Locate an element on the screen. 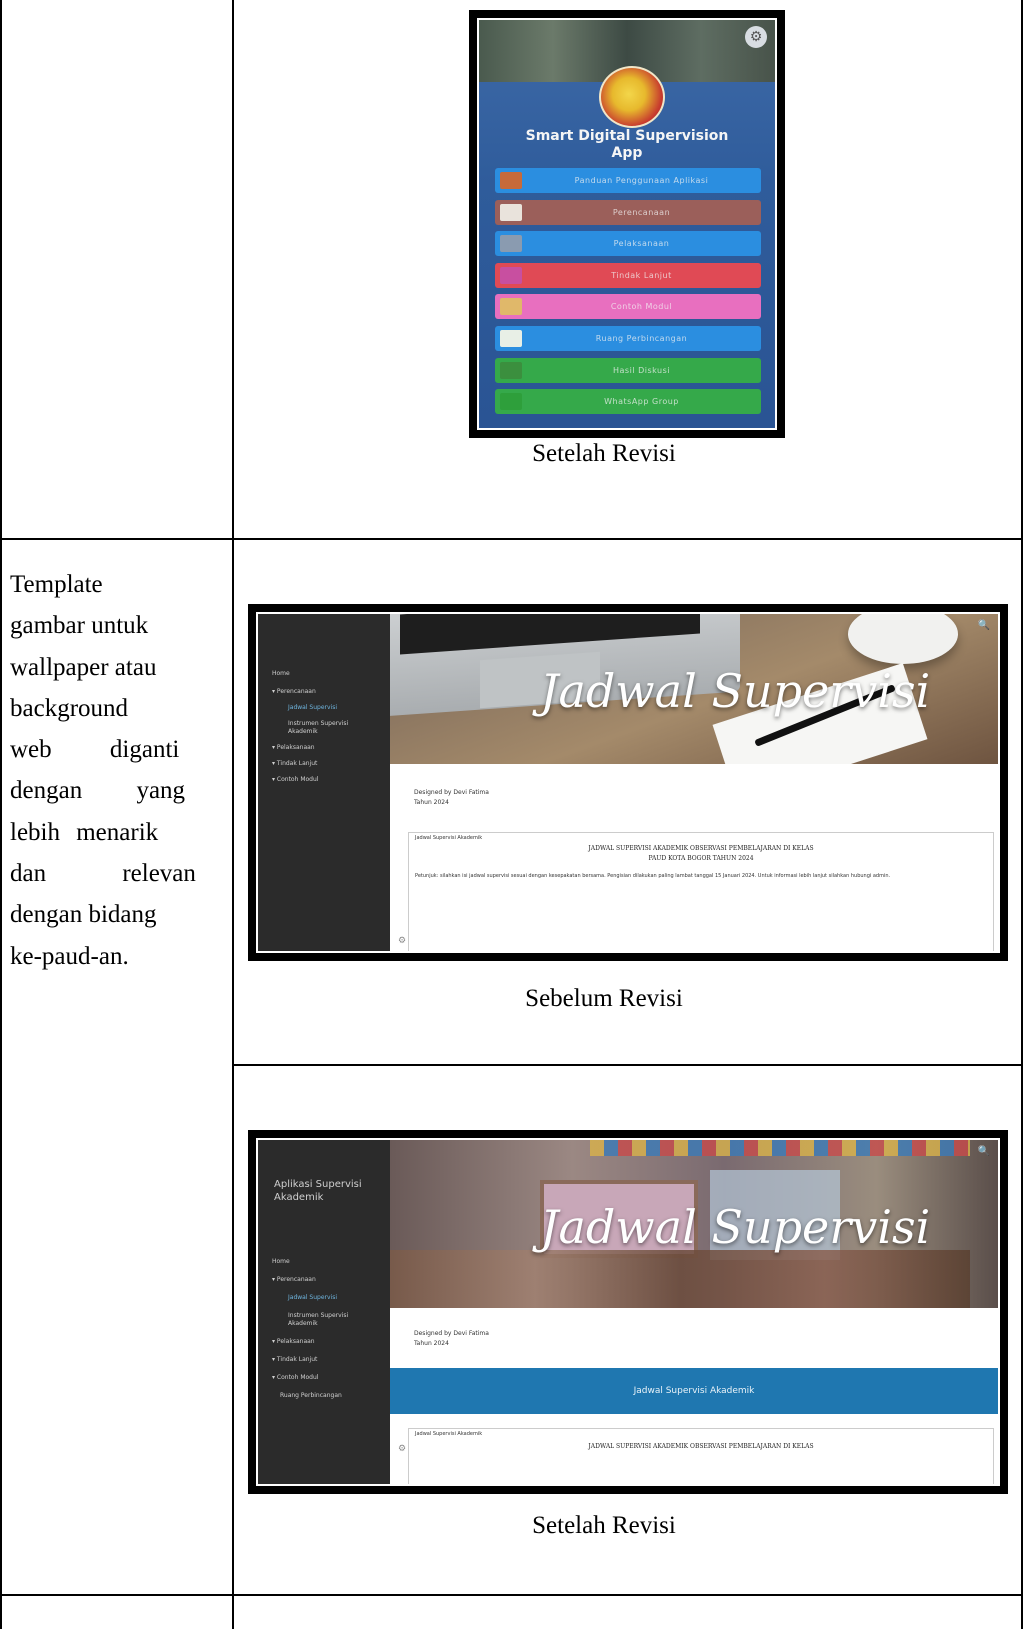  menu-button: Panduan Penggunaan Aplikasi is located at coordinates (628, 180).